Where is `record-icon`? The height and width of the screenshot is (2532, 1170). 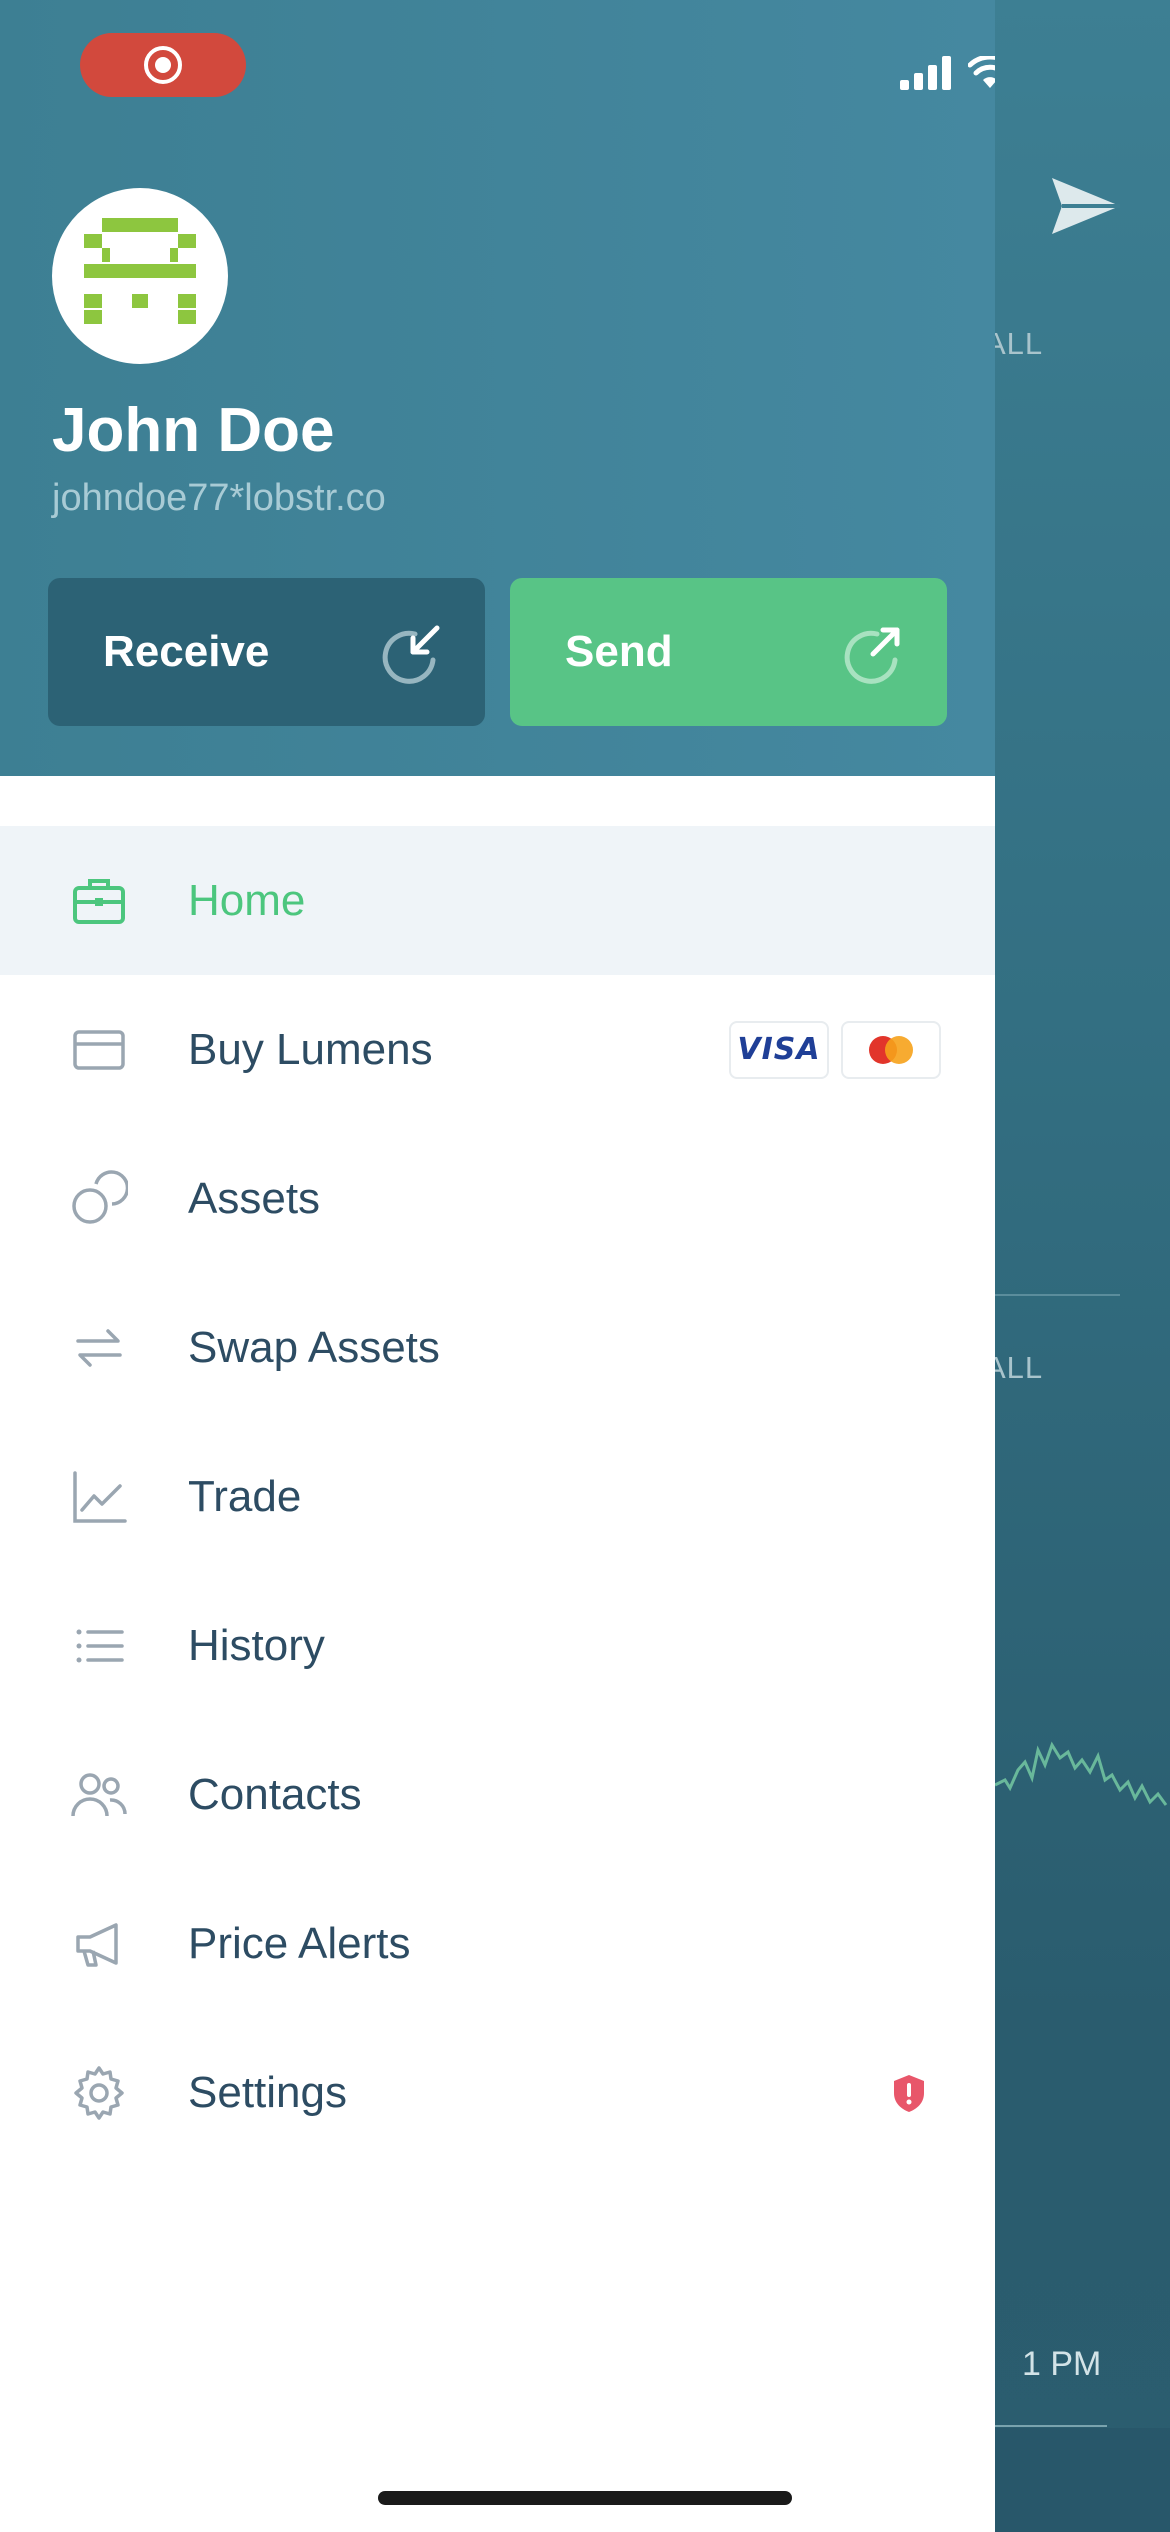
record-icon is located at coordinates (163, 65).